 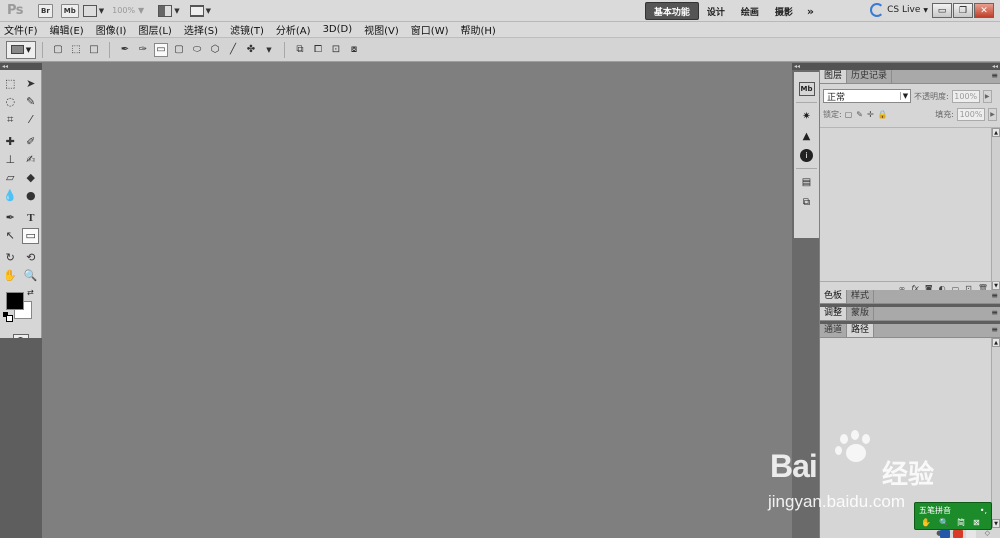 What do you see at coordinates (354, 50) in the screenshot?
I see `exclude-shapes-icon: ⧇` at bounding box center [354, 50].